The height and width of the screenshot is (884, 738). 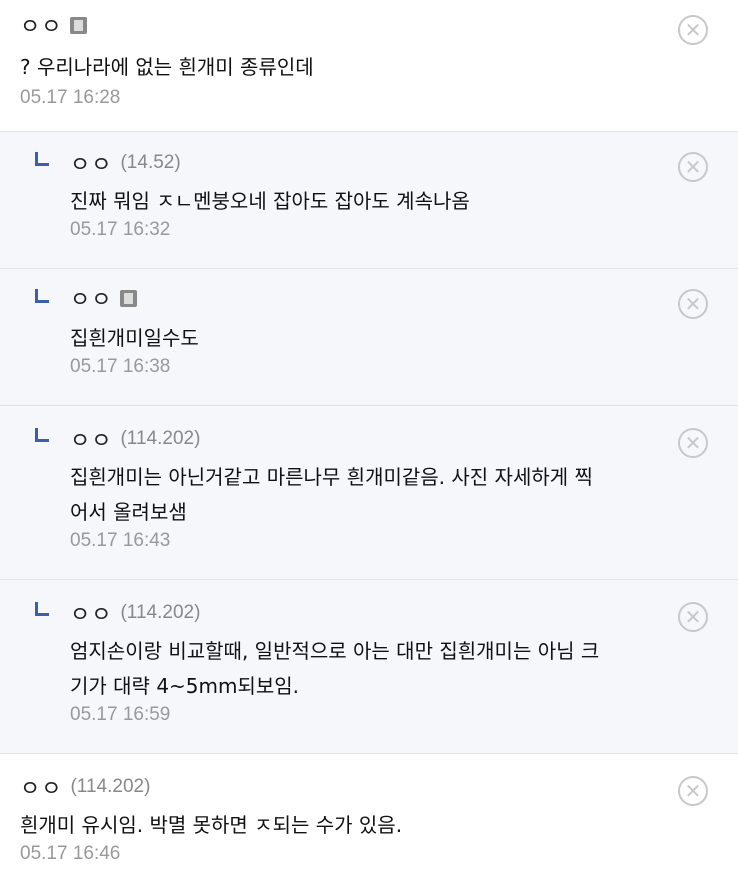 I want to click on comment-item: ㅇㅇ ? 우리나라에 없는 흰개미 종류인데 05.17 16:28 ✕, so click(x=369, y=66).